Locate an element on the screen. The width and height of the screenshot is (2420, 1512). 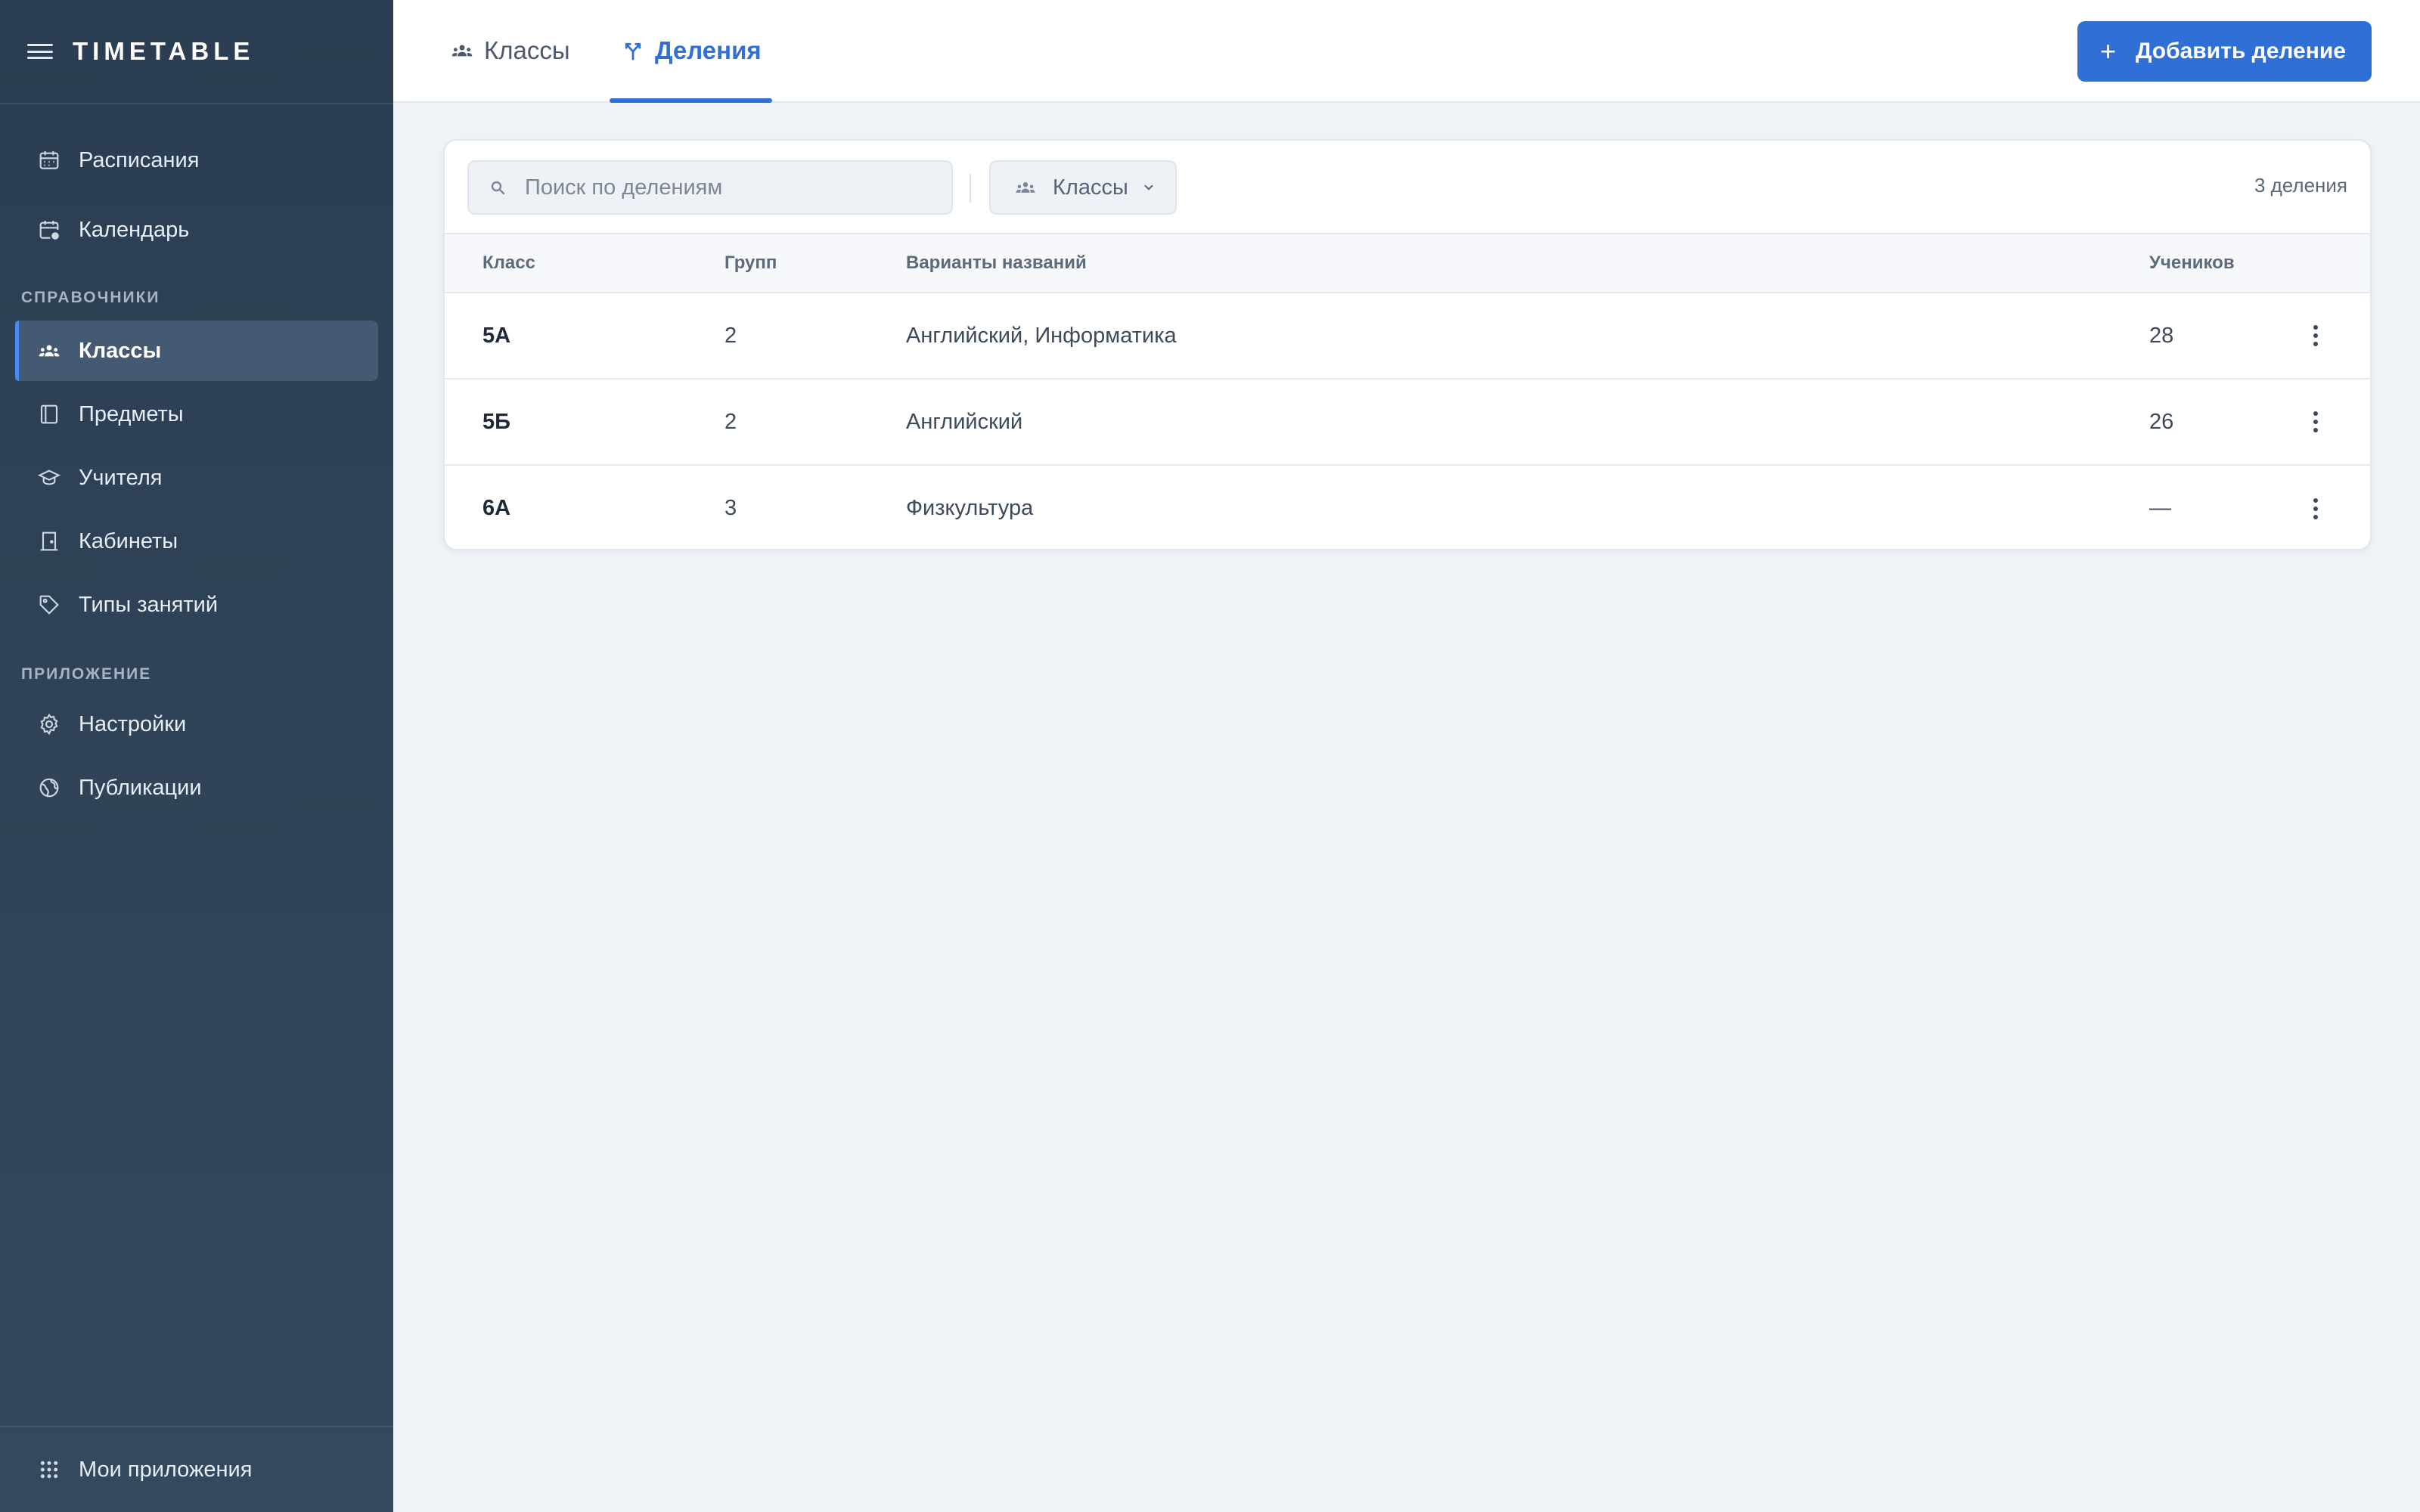
table-row: 6А 3 Физкультура — is located at coordinates (1407, 507).